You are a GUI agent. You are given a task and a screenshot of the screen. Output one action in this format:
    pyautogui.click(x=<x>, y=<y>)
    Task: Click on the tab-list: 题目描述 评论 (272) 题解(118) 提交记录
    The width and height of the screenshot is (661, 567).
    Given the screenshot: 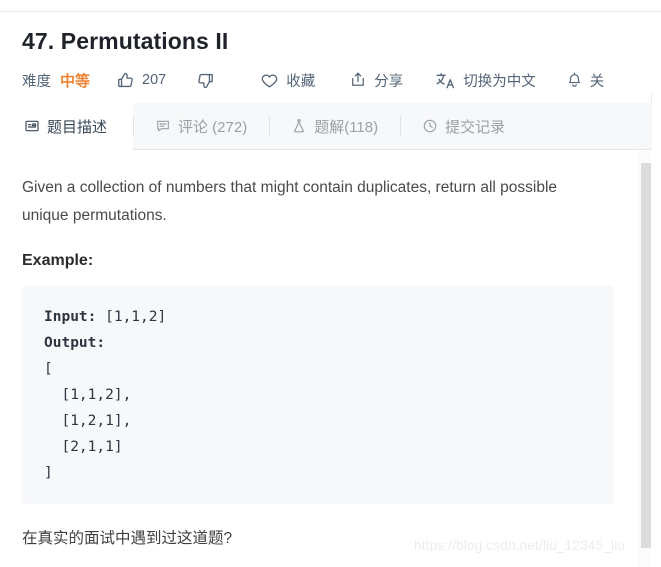 What is the action you would take?
    pyautogui.click(x=326, y=126)
    